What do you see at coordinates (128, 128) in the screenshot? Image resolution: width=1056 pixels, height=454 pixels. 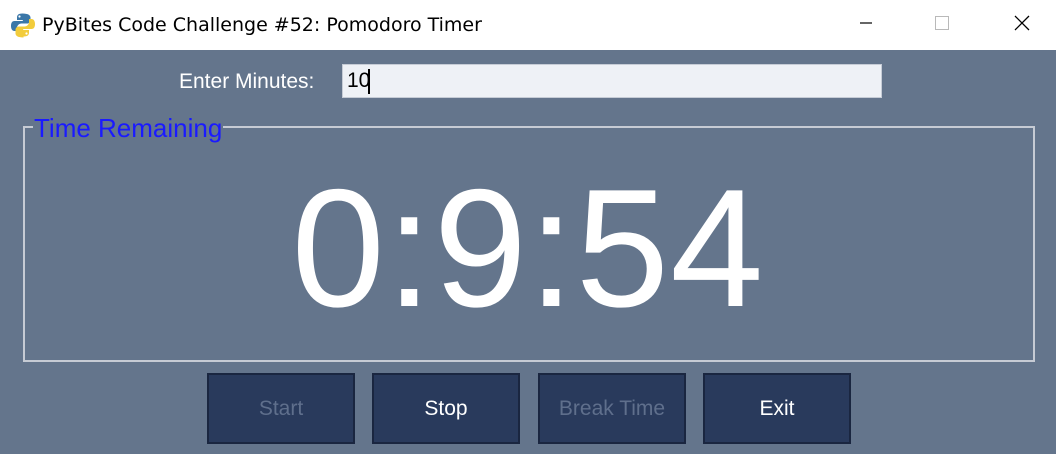 I see `time-remaining-title: Time Remaining` at bounding box center [128, 128].